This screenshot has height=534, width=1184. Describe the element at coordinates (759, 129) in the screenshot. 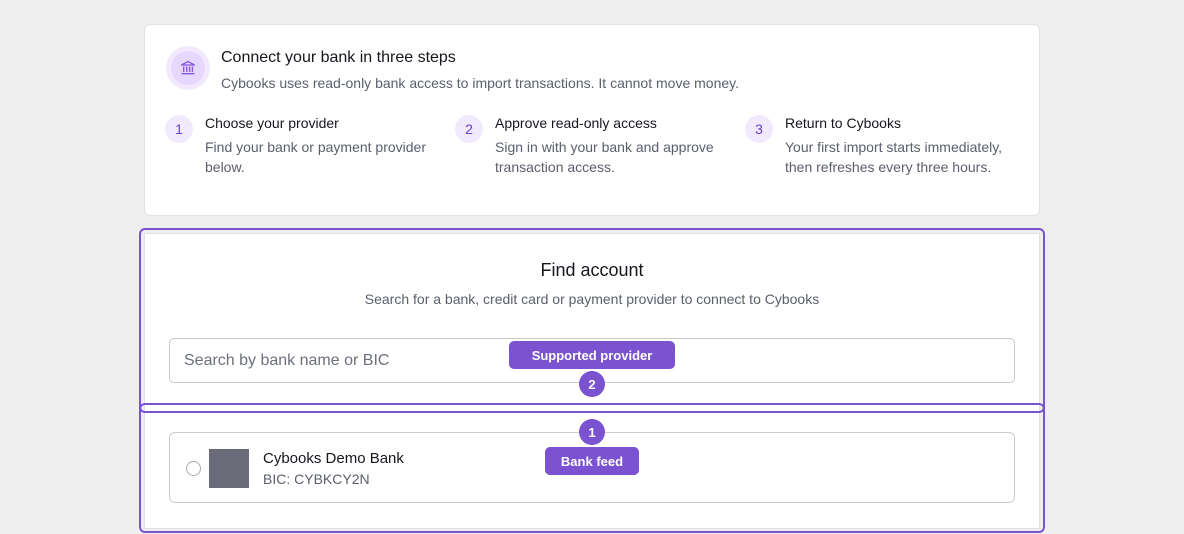

I see `step-number: 3` at that location.